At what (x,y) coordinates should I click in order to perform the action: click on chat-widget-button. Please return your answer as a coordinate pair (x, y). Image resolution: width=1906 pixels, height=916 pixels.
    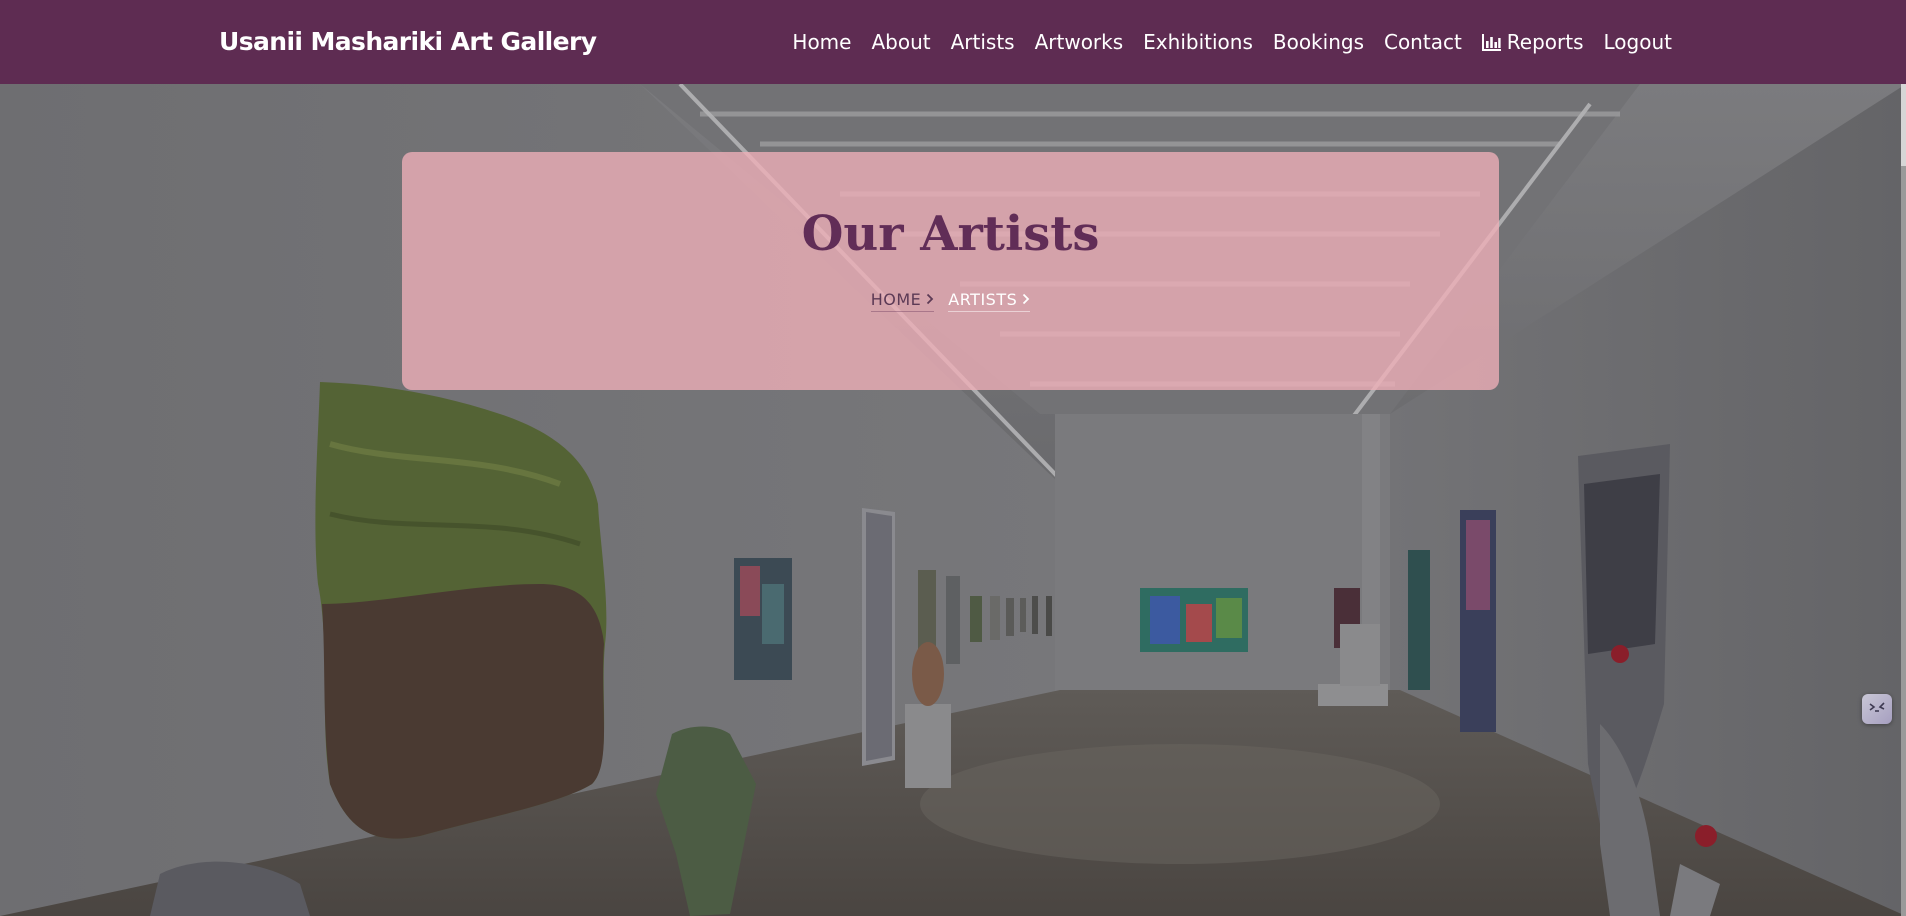
    Looking at the image, I should click on (1877, 709).